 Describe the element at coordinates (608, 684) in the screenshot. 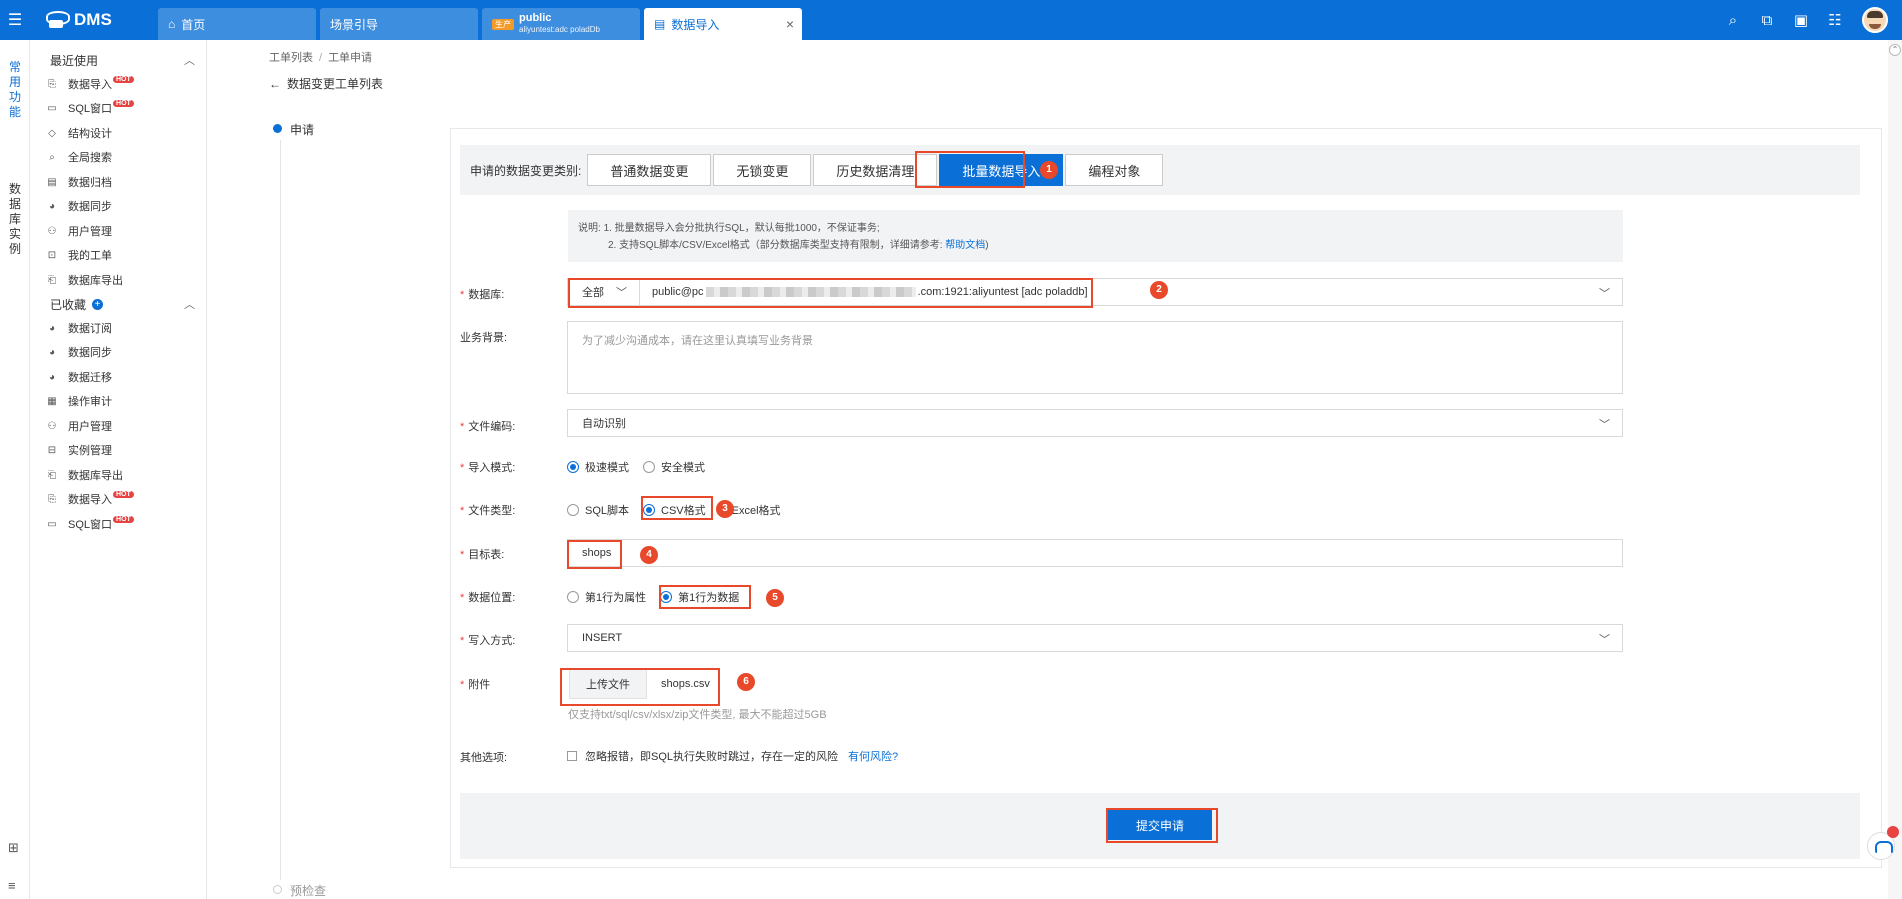

I see `upload-file-button: 上传文件` at that location.